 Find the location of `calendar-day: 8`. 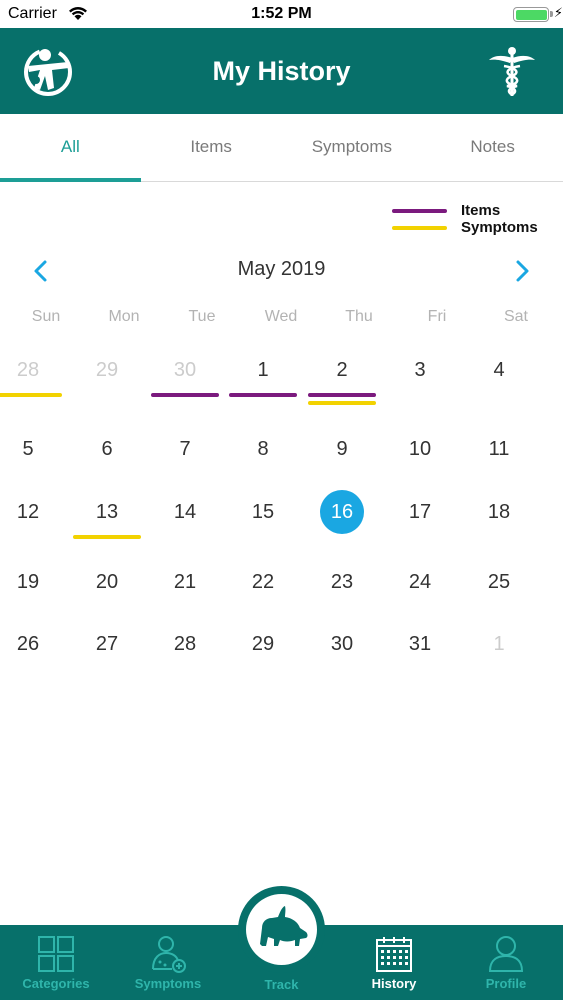

calendar-day: 8 is located at coordinates (263, 464).